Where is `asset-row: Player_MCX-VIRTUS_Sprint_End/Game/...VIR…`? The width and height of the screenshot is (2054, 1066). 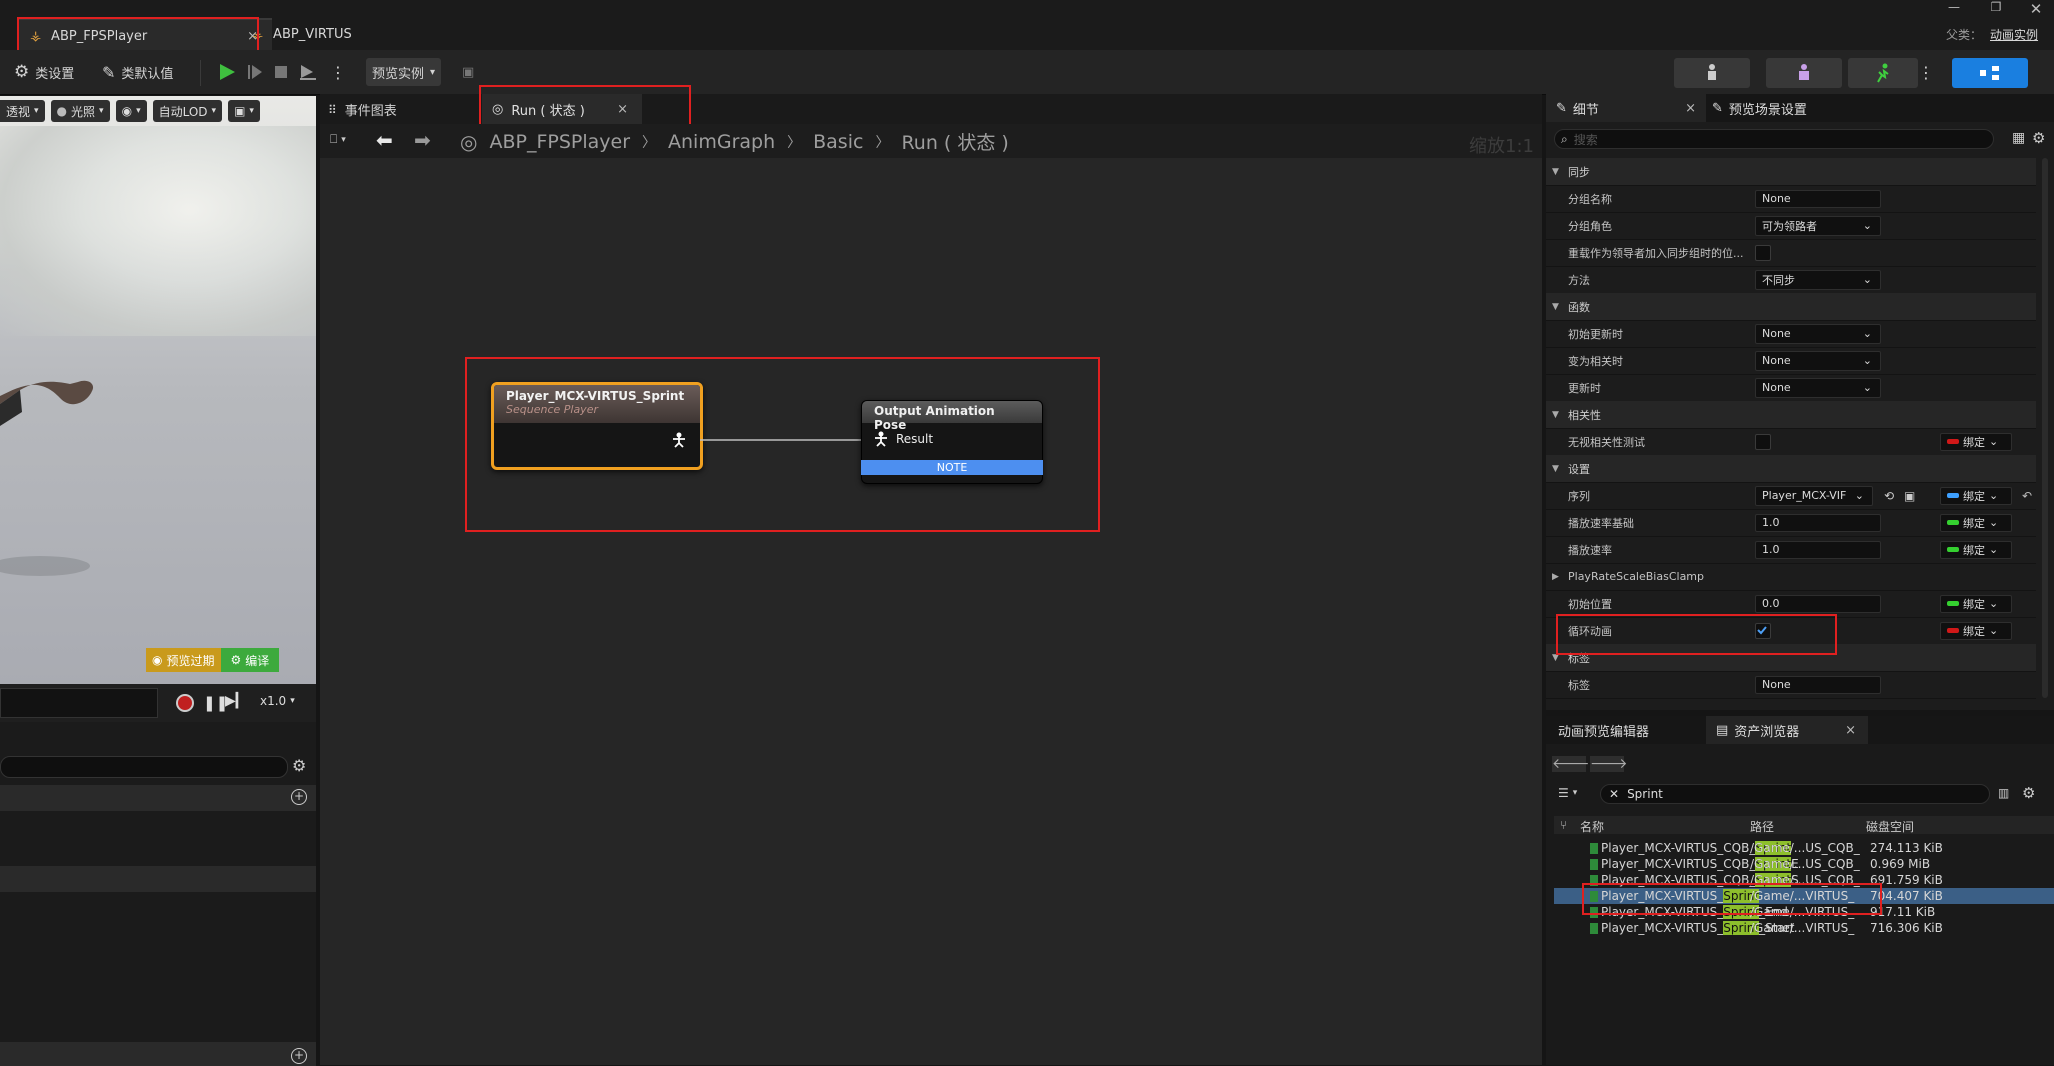
asset-row: Player_MCX-VIRTUS_Sprint_End/Game/...VIR… is located at coordinates (1804, 912).